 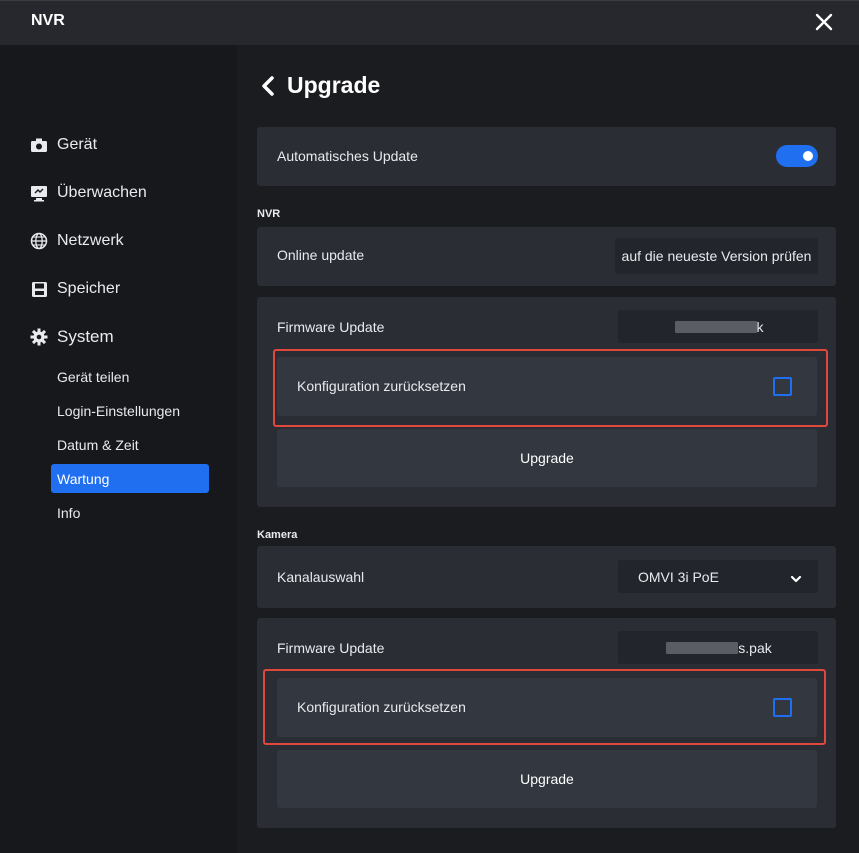 I want to click on sidebar-item-speicher: Speicher, so click(x=75, y=289).